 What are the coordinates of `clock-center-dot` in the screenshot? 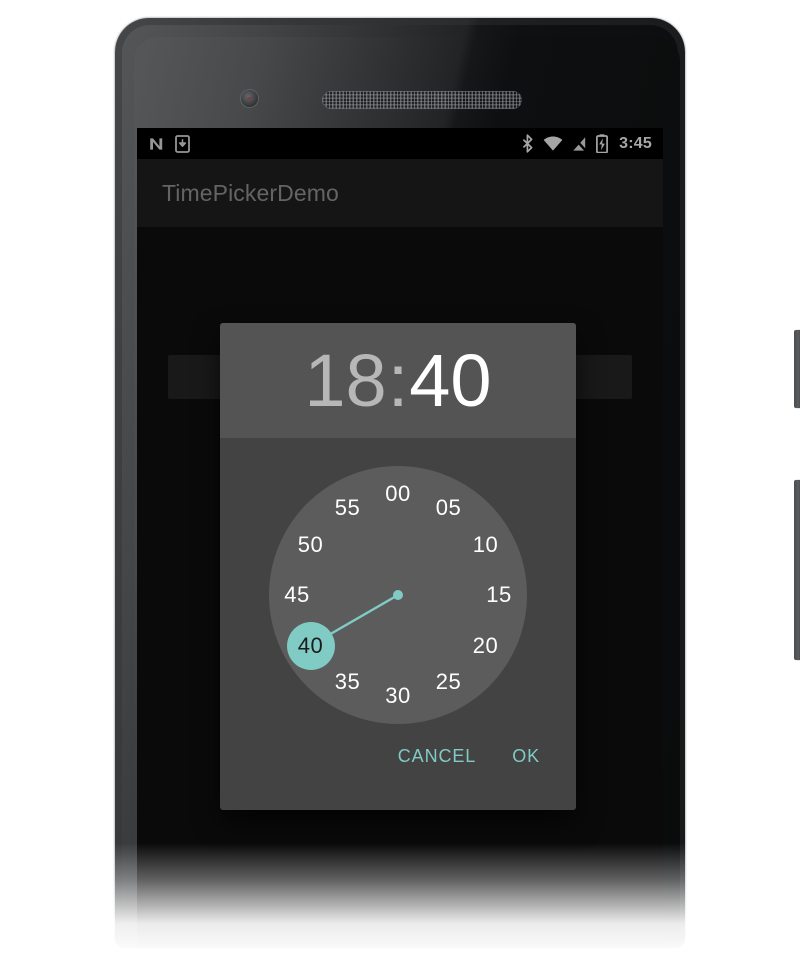 It's located at (398, 595).